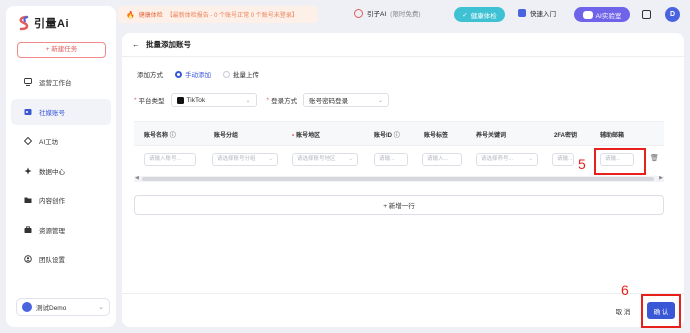 The image size is (690, 333). What do you see at coordinates (387, 13) in the screenshot?
I see `yinzi-ai-link: 引子AI (限时免费)` at bounding box center [387, 13].